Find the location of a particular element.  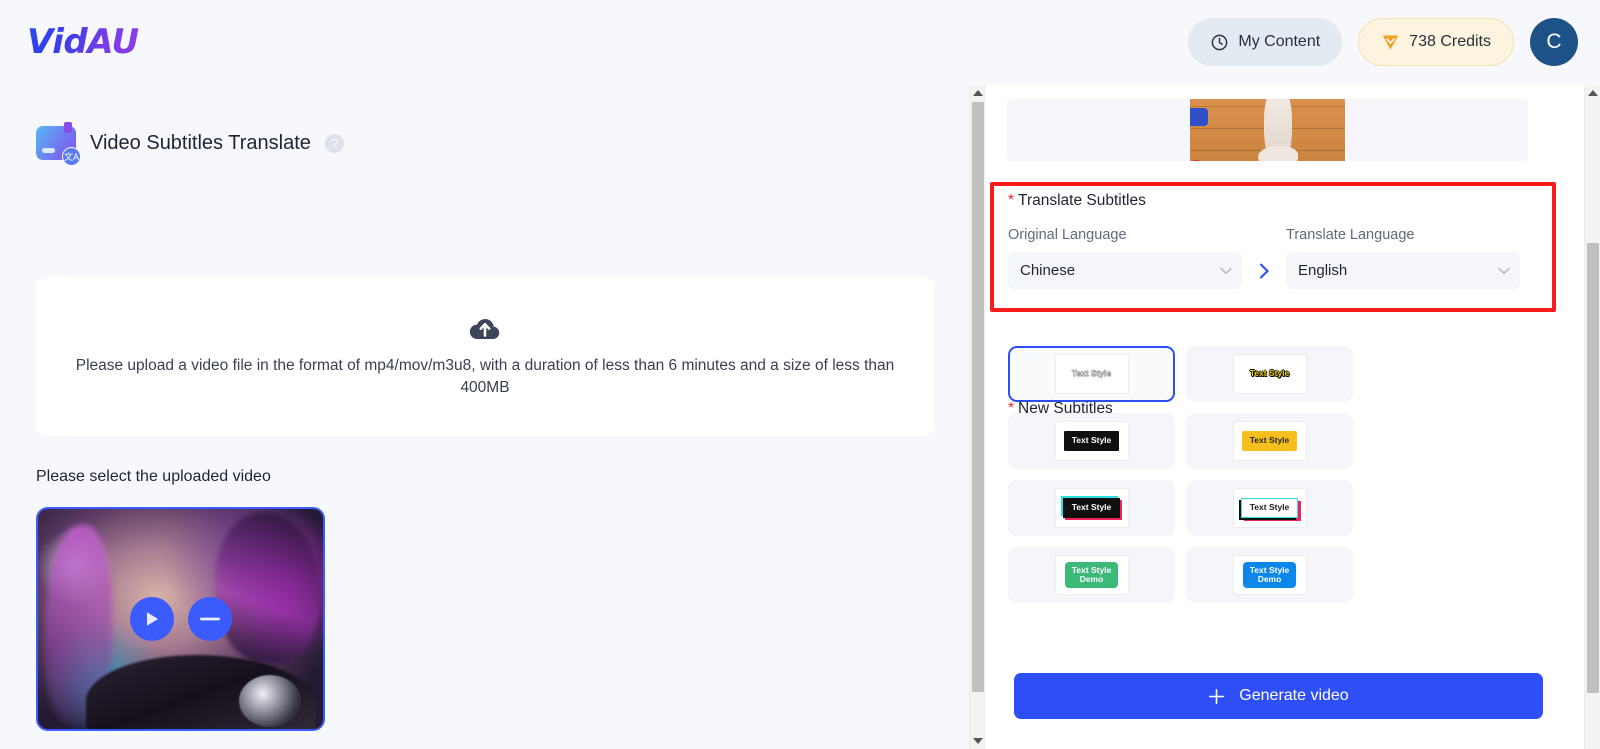

generate-video-button: Generate video is located at coordinates (1278, 696).